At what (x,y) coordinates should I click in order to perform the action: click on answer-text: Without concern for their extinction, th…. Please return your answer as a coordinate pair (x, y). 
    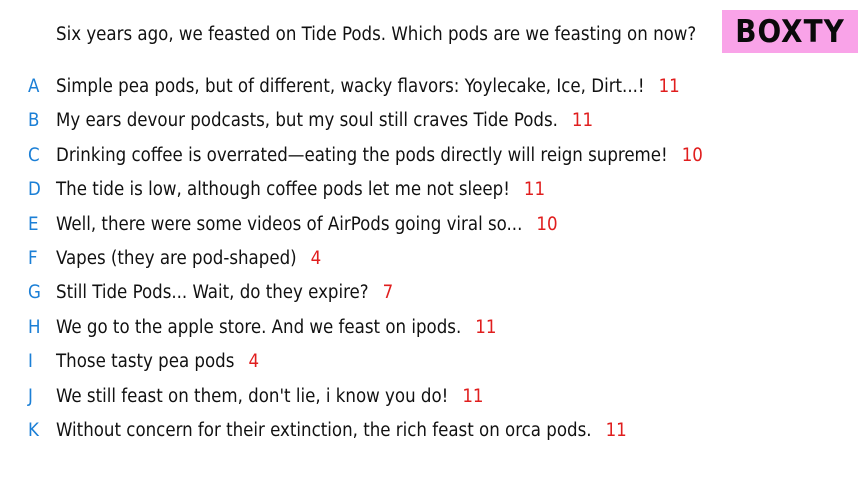
    Looking at the image, I should click on (324, 430).